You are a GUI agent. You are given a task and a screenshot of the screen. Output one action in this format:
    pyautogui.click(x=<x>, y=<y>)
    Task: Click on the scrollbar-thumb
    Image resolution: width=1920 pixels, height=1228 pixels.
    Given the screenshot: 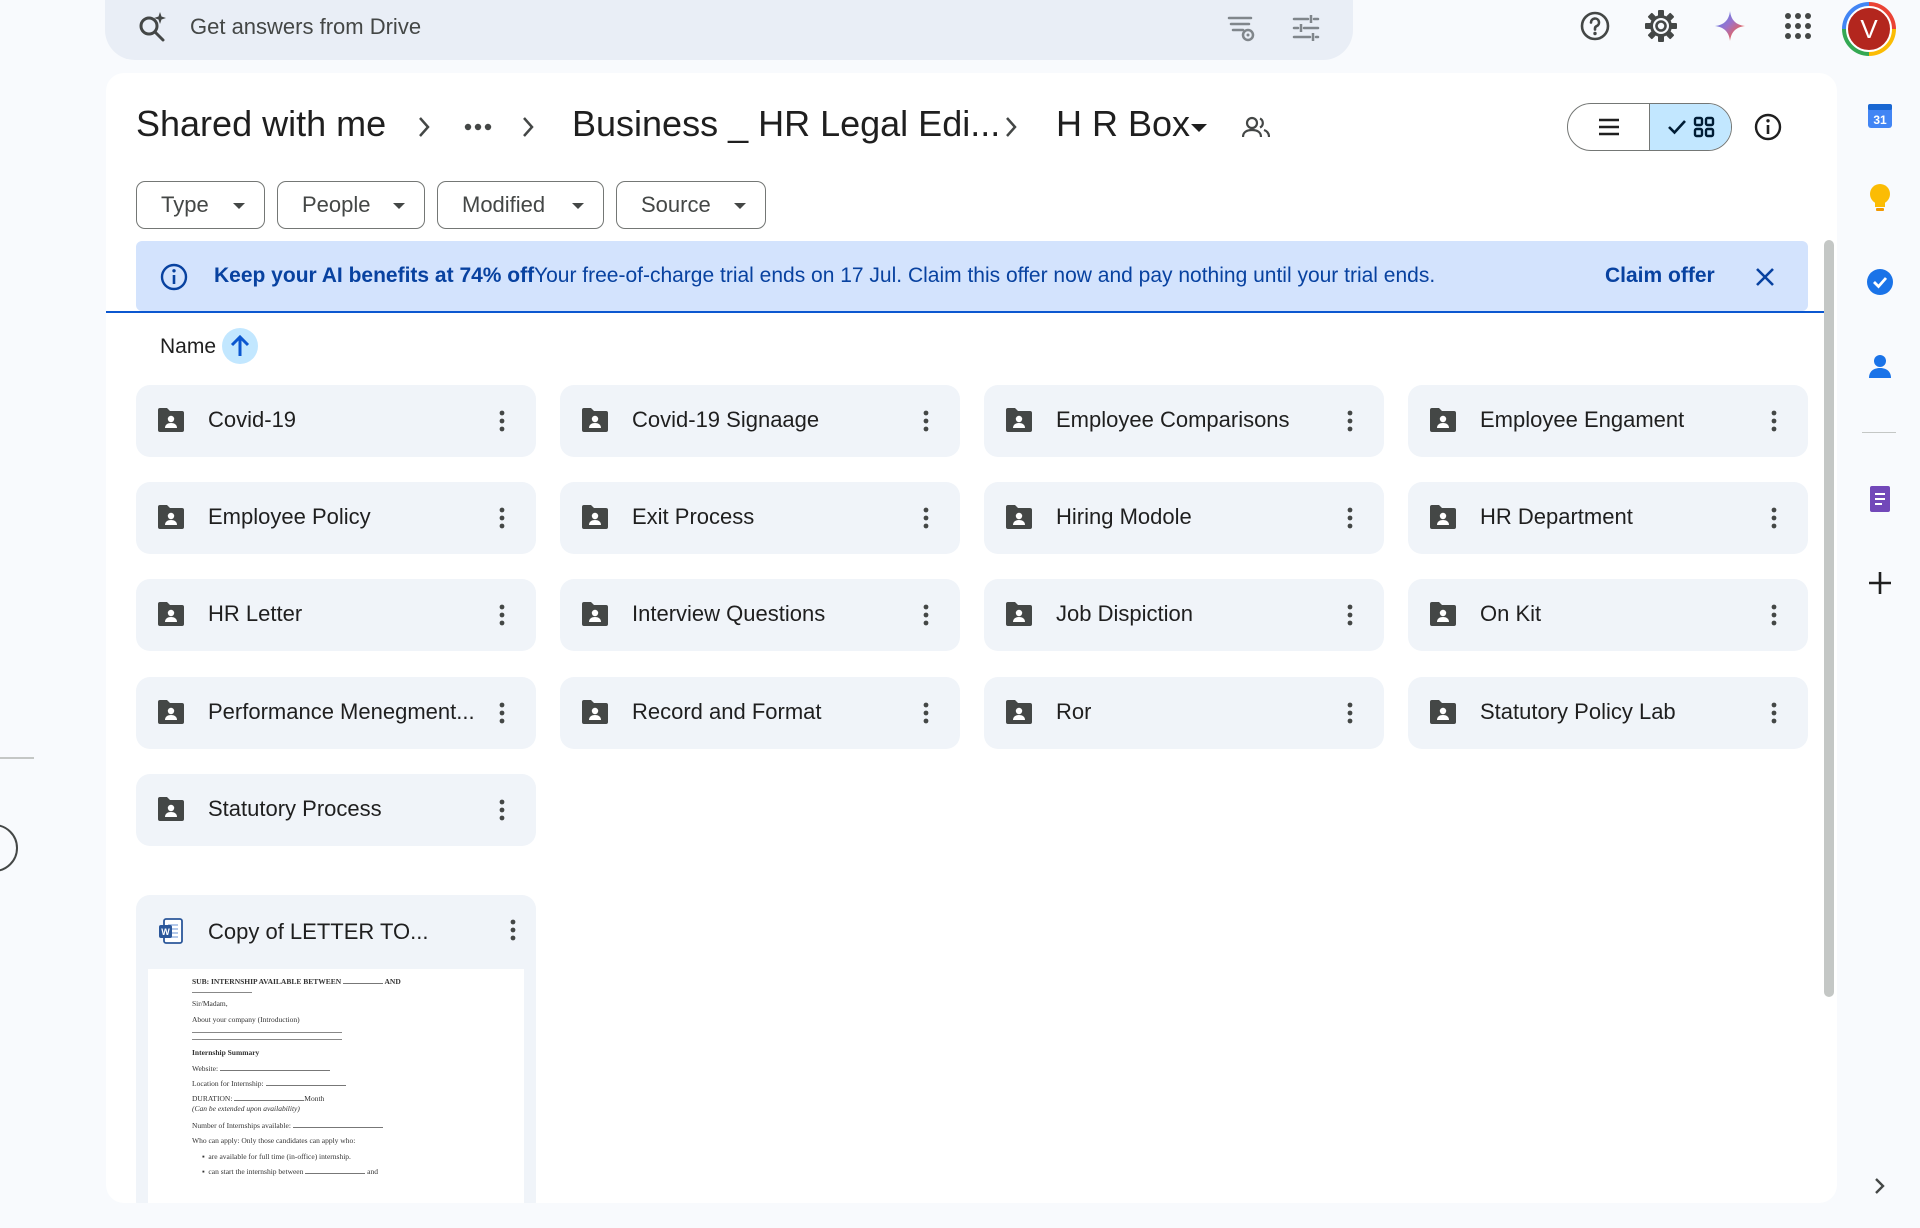 What is the action you would take?
    pyautogui.click(x=1829, y=618)
    